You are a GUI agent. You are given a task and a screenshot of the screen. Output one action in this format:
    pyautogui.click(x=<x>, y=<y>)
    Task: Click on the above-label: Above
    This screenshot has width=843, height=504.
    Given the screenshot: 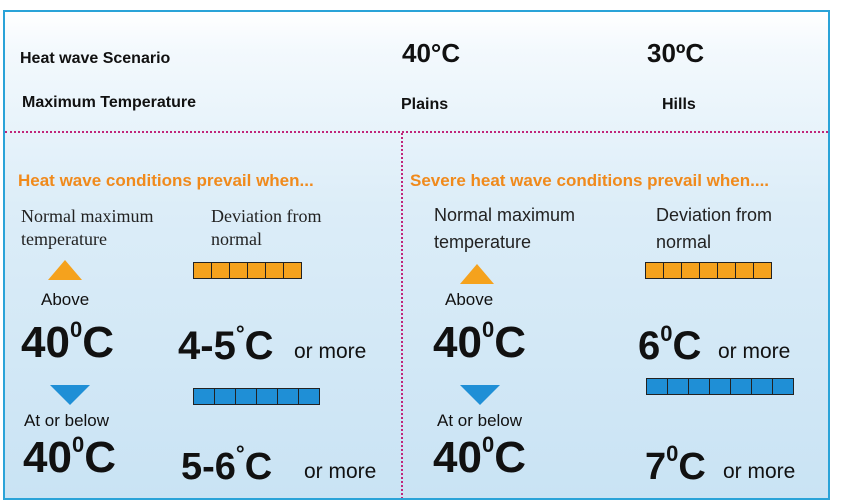 What is the action you would take?
    pyautogui.click(x=65, y=299)
    